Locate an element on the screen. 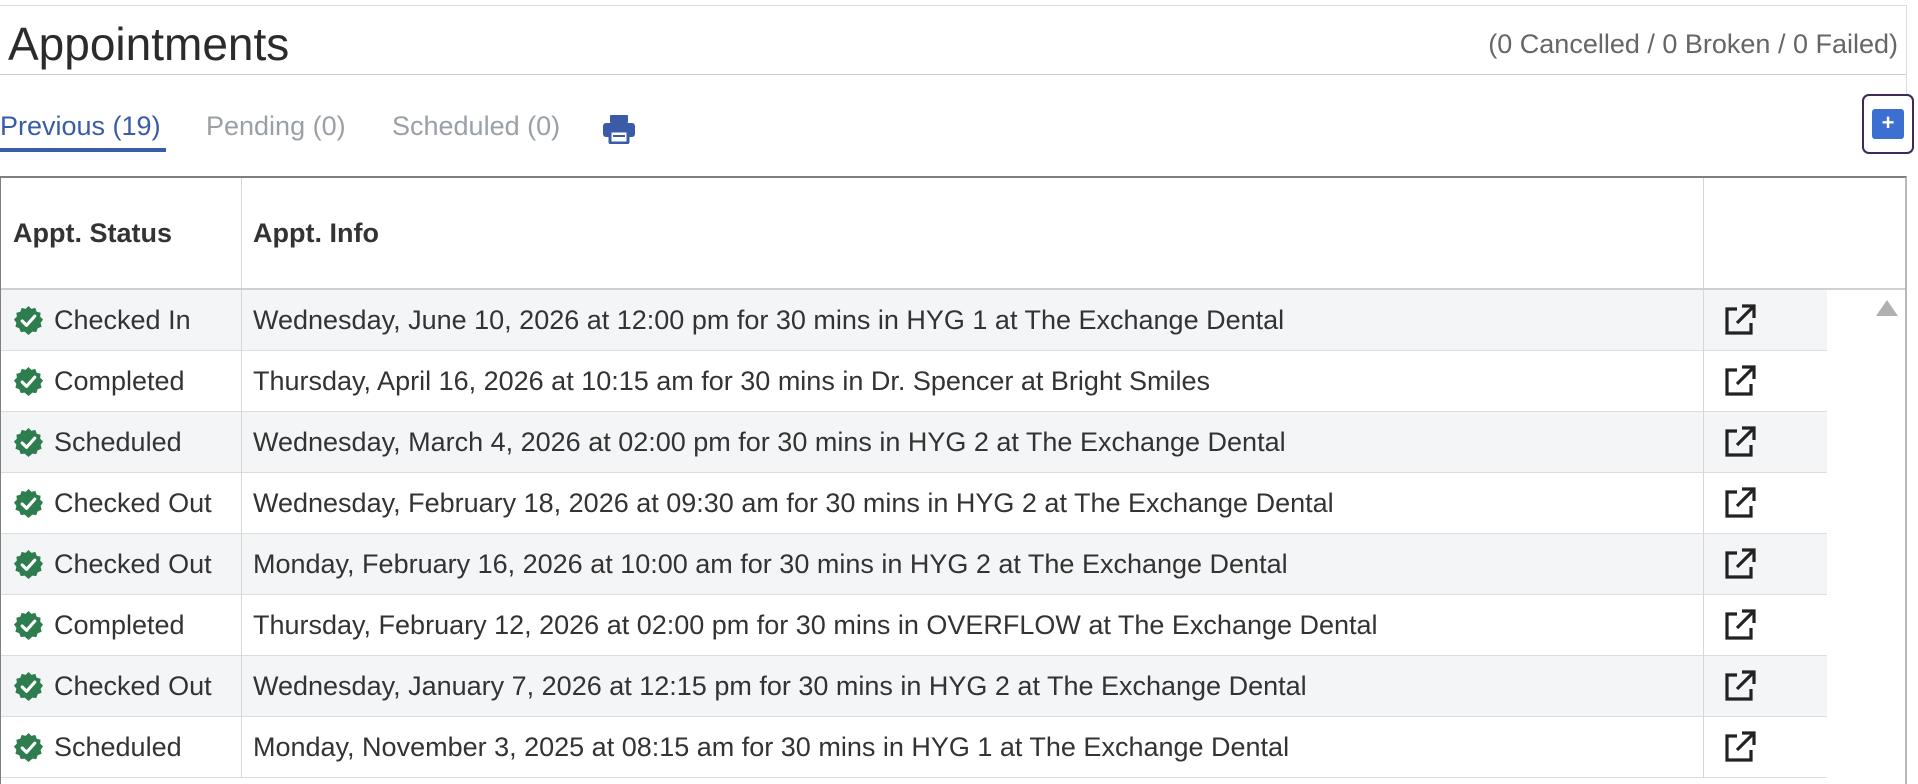 The height and width of the screenshot is (784, 1918). add-appointment-button: + is located at coordinates (1888, 124).